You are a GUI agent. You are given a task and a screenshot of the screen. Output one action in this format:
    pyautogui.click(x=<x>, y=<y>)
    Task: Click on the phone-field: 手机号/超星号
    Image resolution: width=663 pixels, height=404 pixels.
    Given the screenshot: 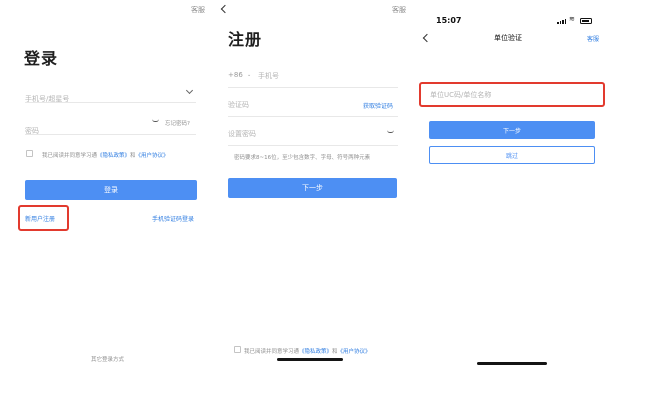 What is the action you would take?
    pyautogui.click(x=110, y=94)
    